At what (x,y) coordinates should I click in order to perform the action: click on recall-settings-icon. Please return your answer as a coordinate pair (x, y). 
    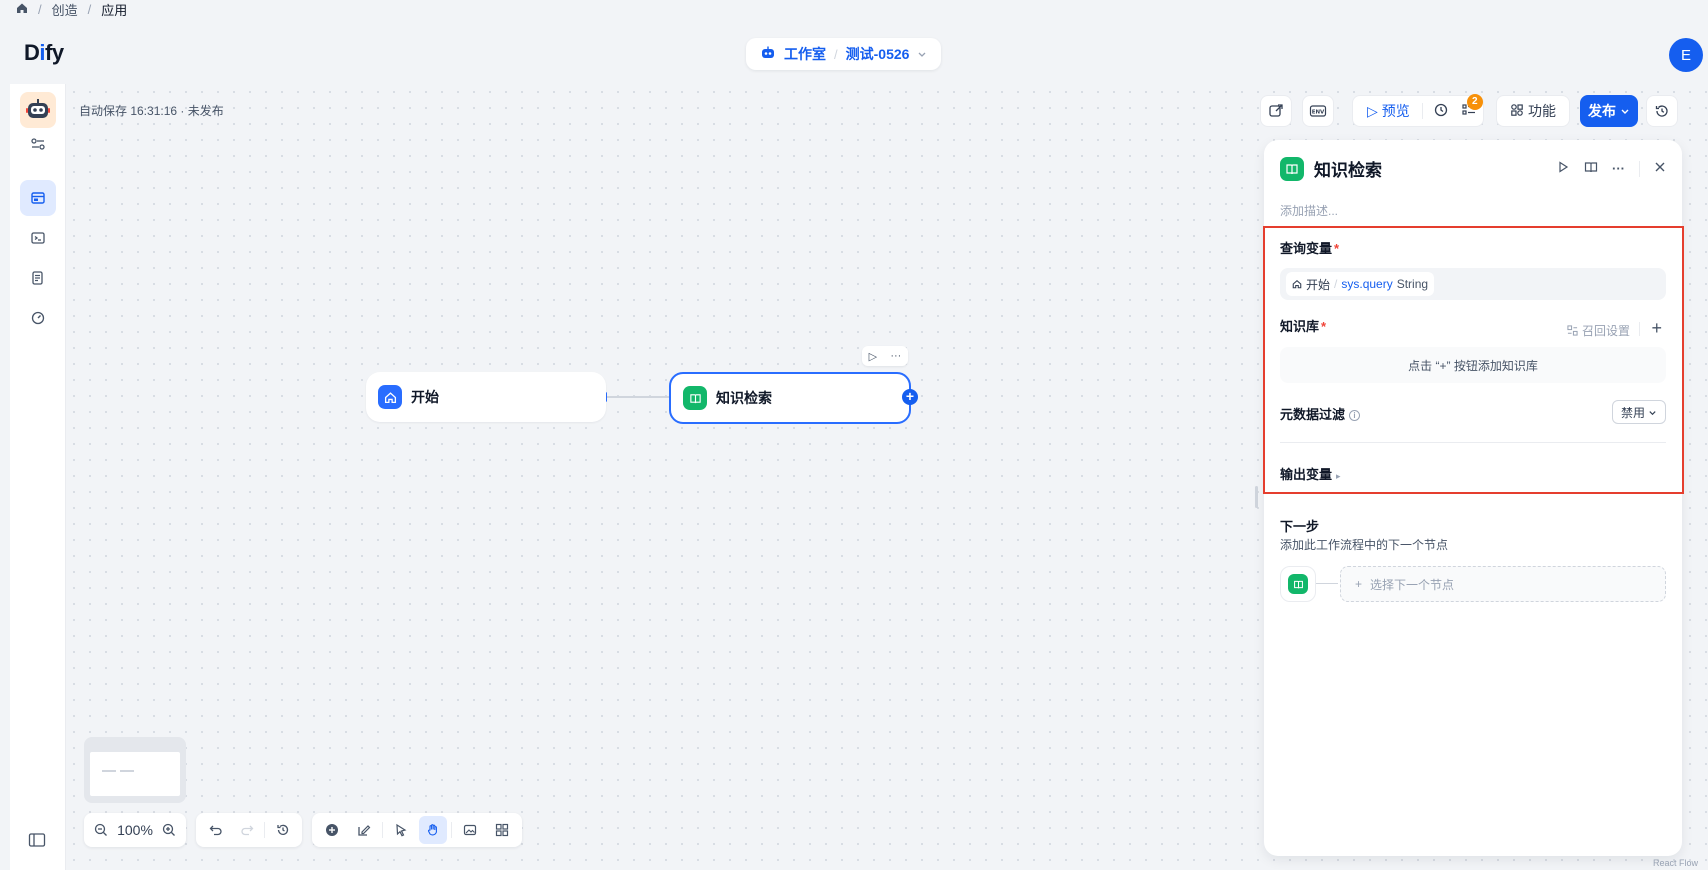
    Looking at the image, I should click on (1572, 330).